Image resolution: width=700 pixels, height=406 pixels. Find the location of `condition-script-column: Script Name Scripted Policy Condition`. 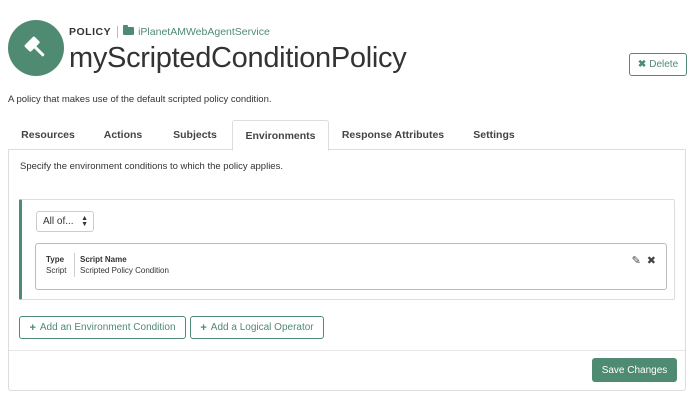

condition-script-column: Script Name Scripted Policy Condition is located at coordinates (124, 265).